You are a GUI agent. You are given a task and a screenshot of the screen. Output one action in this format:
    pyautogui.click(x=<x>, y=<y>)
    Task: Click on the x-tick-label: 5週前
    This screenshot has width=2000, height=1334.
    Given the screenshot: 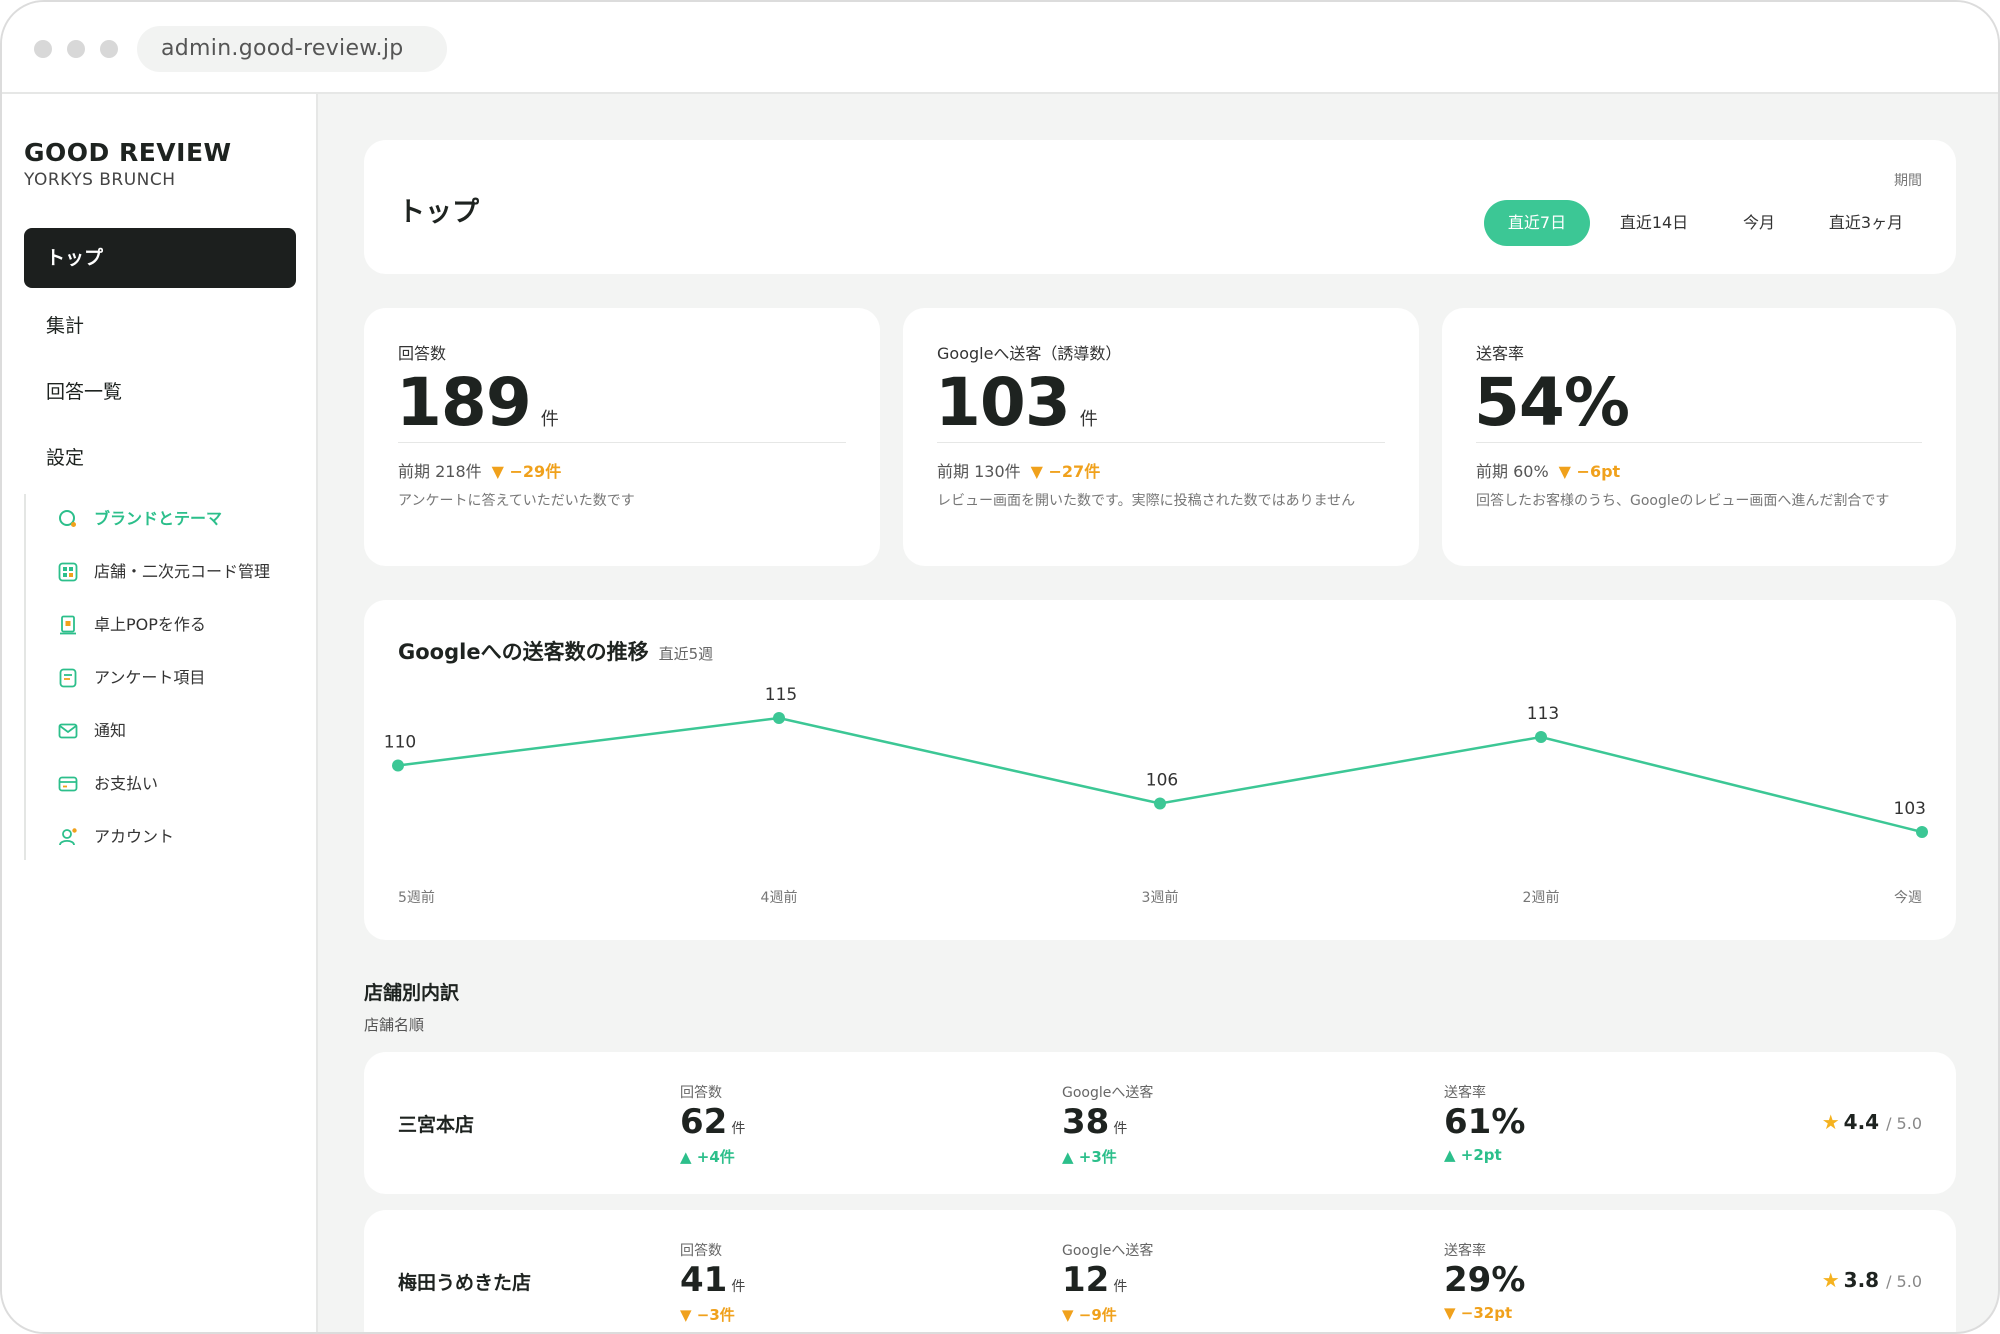 What is the action you would take?
    pyautogui.click(x=416, y=897)
    